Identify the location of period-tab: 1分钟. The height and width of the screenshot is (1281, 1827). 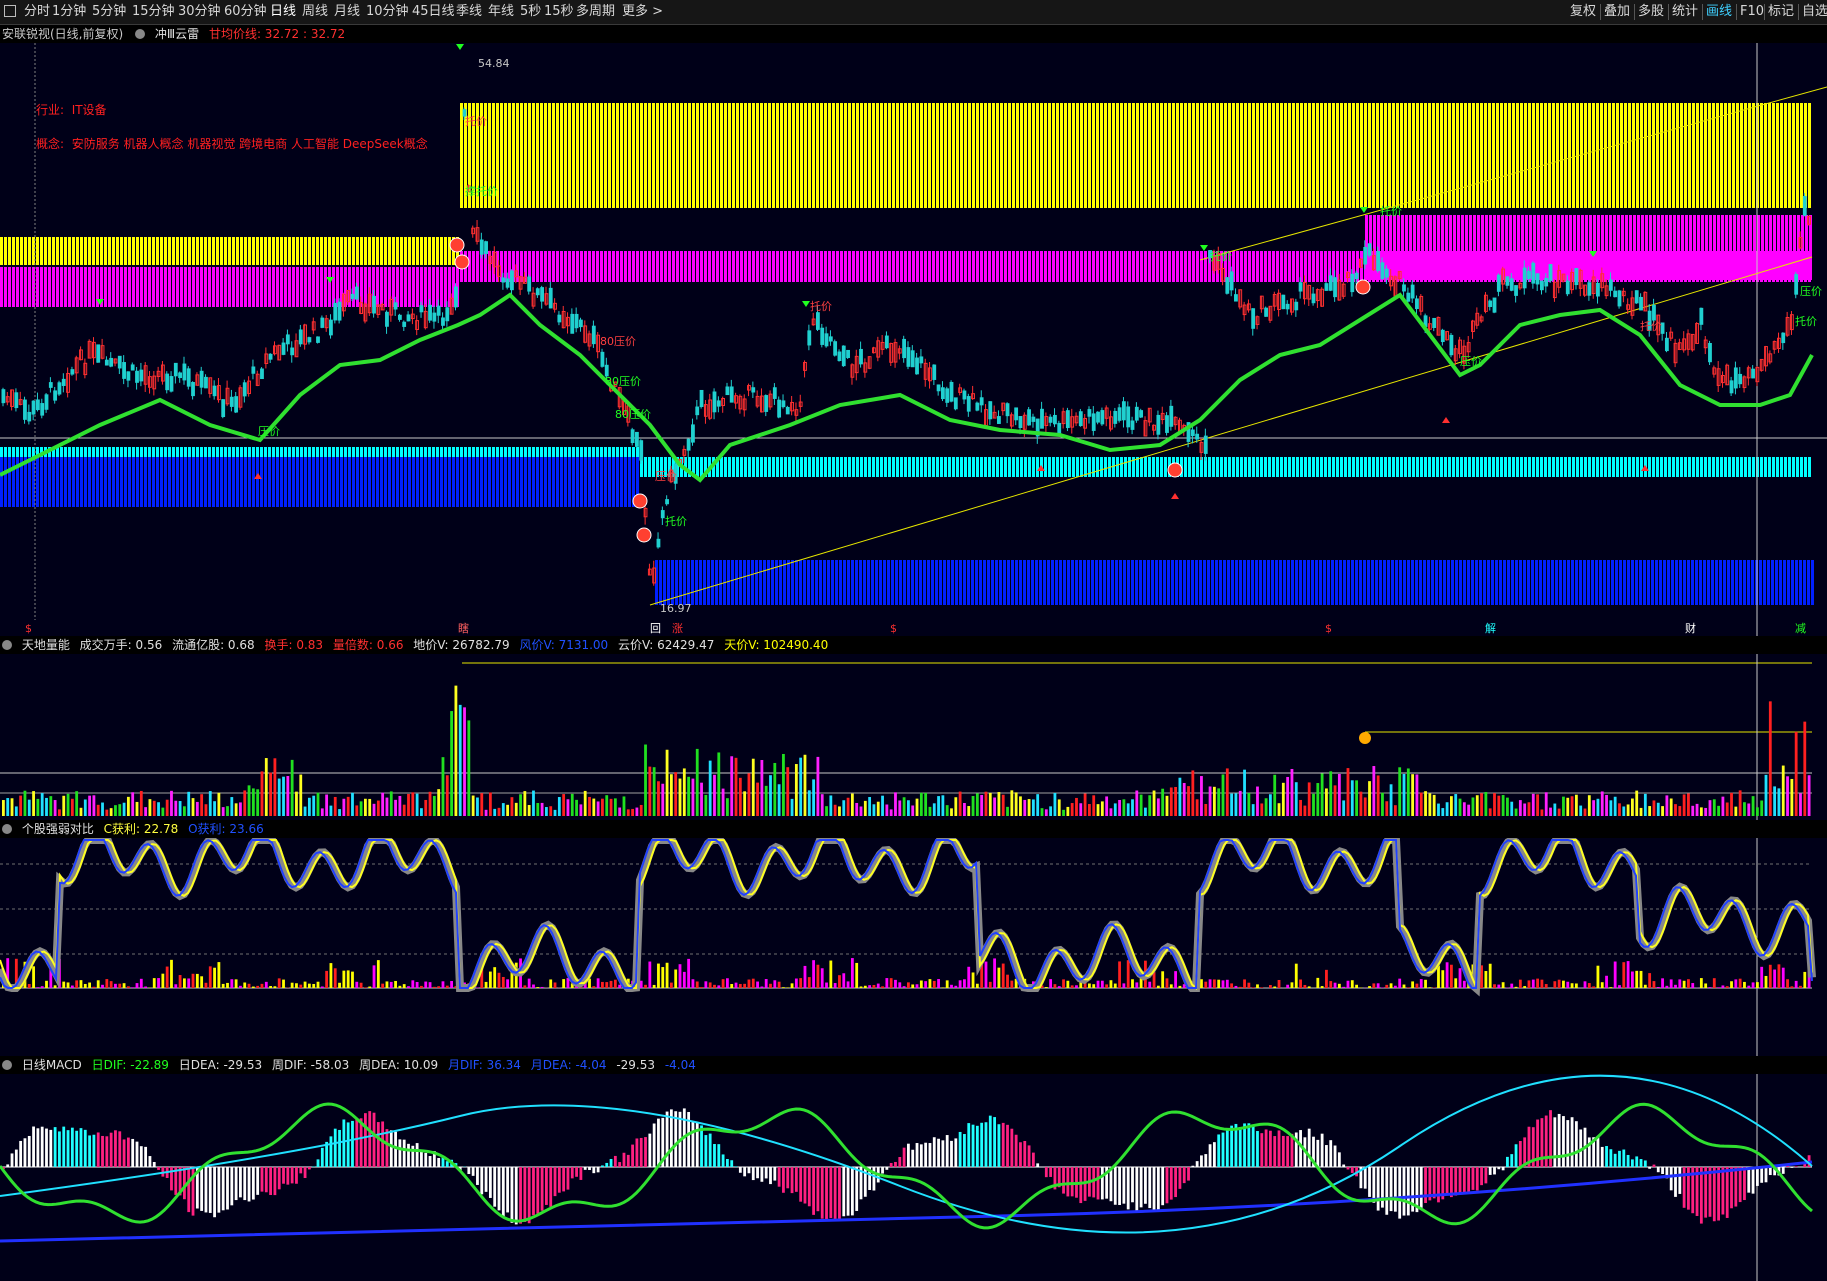
(69, 12).